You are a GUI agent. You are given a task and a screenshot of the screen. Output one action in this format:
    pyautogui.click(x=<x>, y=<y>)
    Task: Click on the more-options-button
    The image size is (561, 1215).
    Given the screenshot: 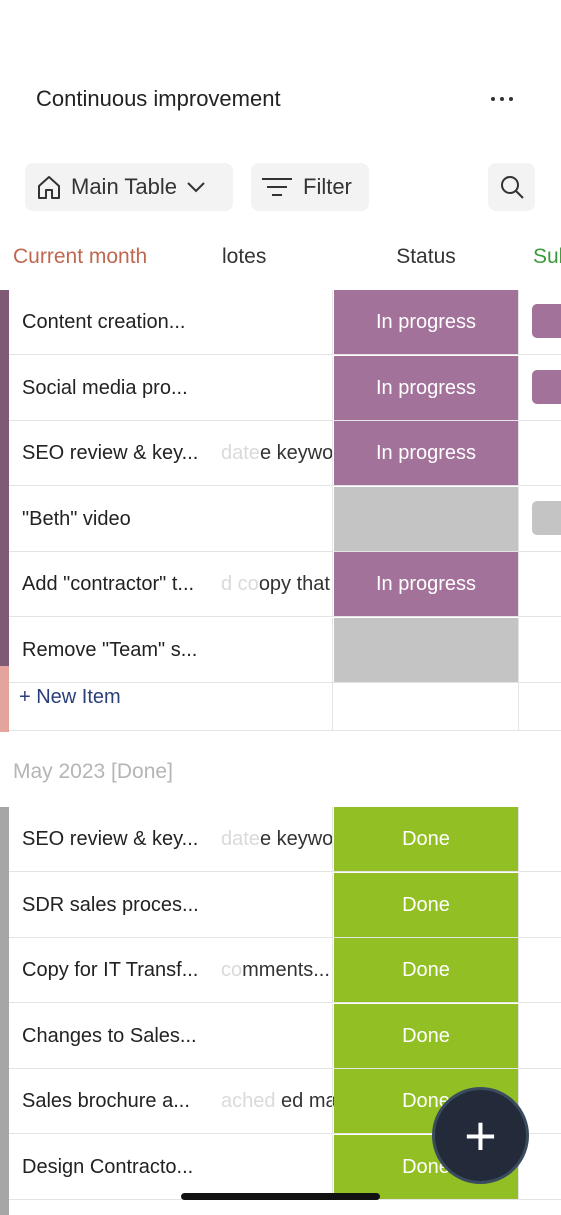 What is the action you would take?
    pyautogui.click(x=502, y=99)
    